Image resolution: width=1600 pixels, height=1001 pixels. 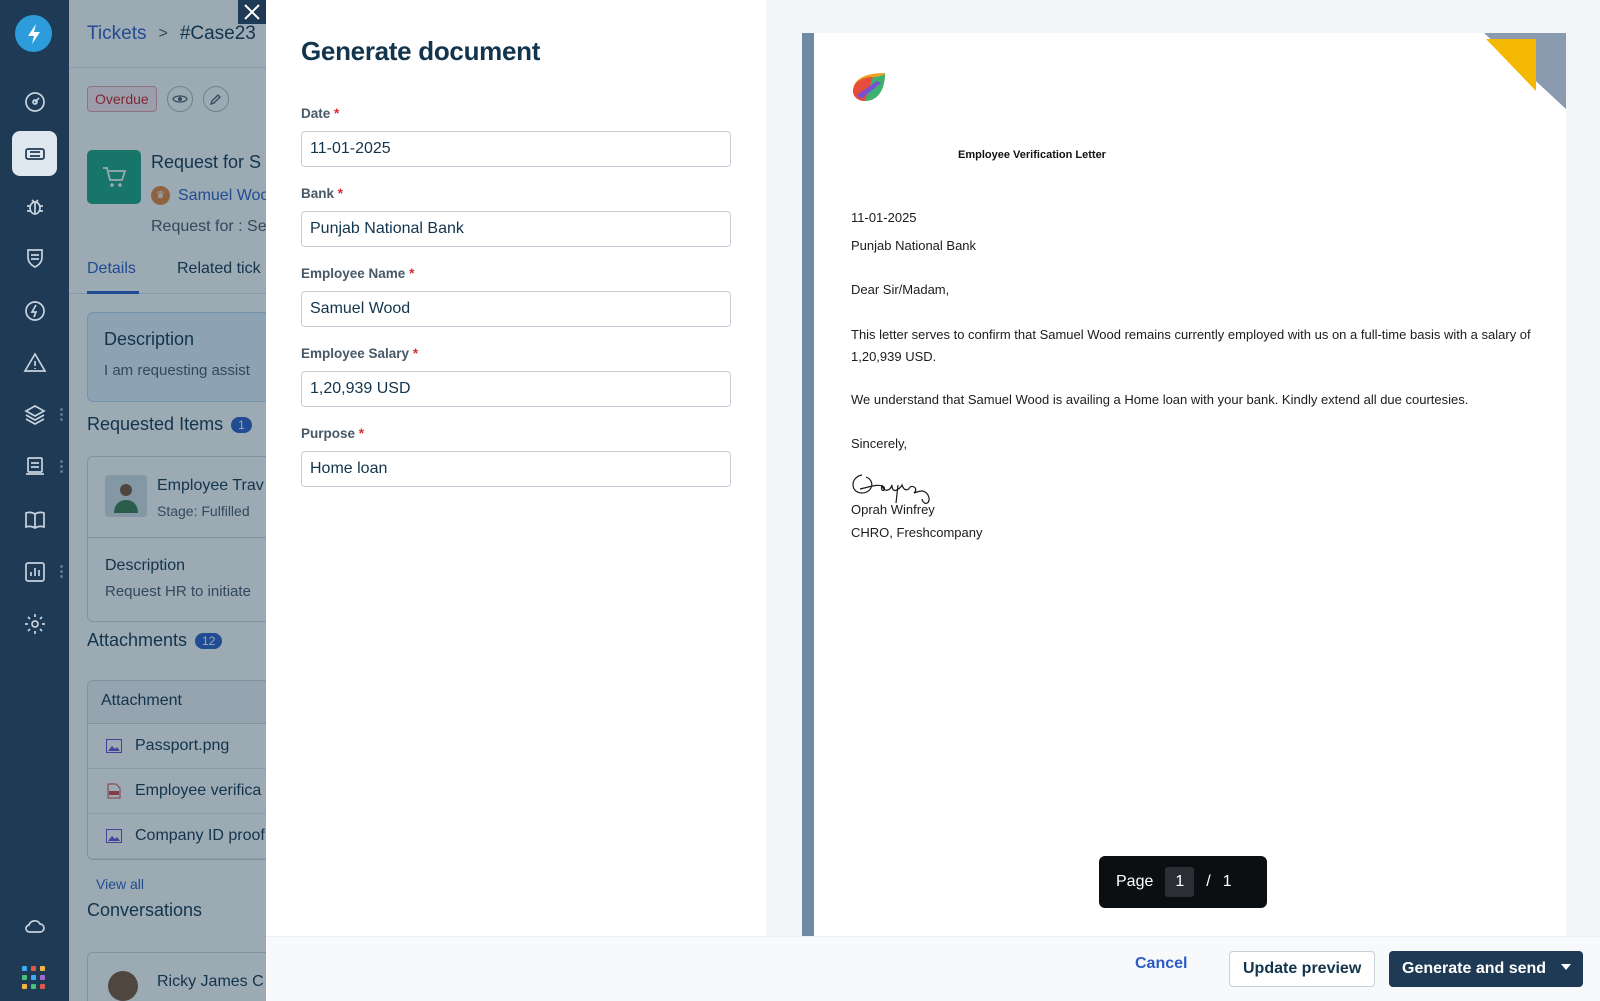 What do you see at coordinates (252, 12) in the screenshot?
I see `close-icon` at bounding box center [252, 12].